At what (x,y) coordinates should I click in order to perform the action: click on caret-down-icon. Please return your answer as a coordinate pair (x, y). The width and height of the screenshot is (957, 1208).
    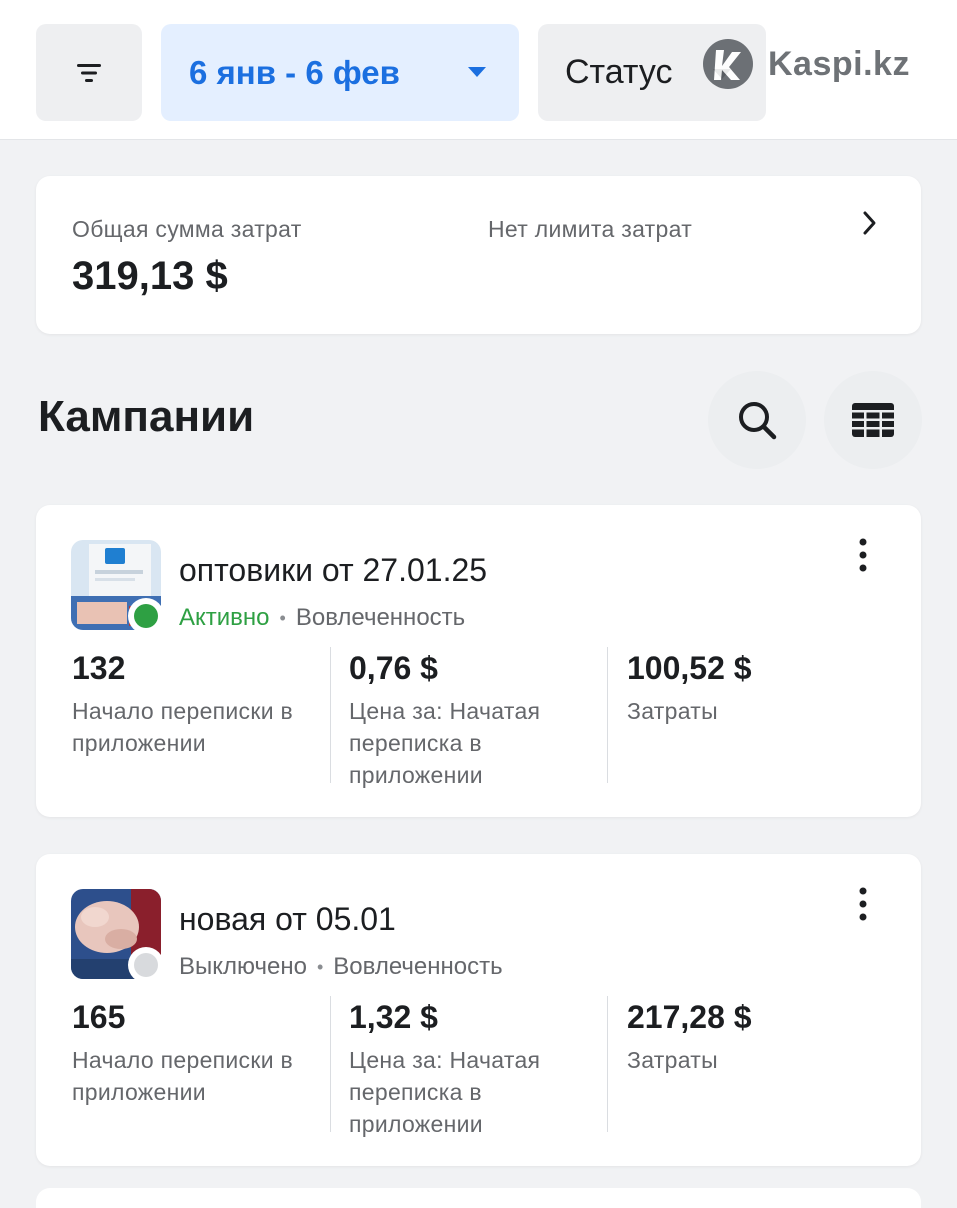
    Looking at the image, I should click on (477, 72).